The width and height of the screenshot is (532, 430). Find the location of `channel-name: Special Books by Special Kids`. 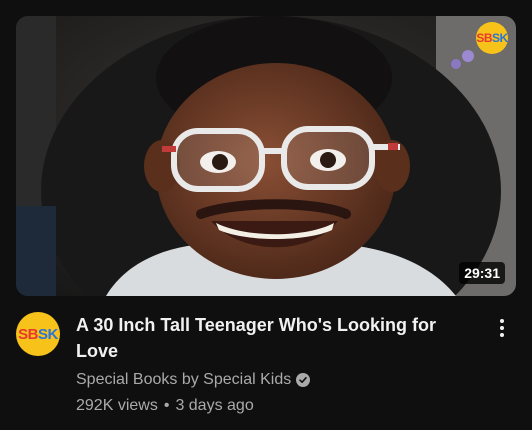

channel-name: Special Books by Special Kids is located at coordinates (183, 380).